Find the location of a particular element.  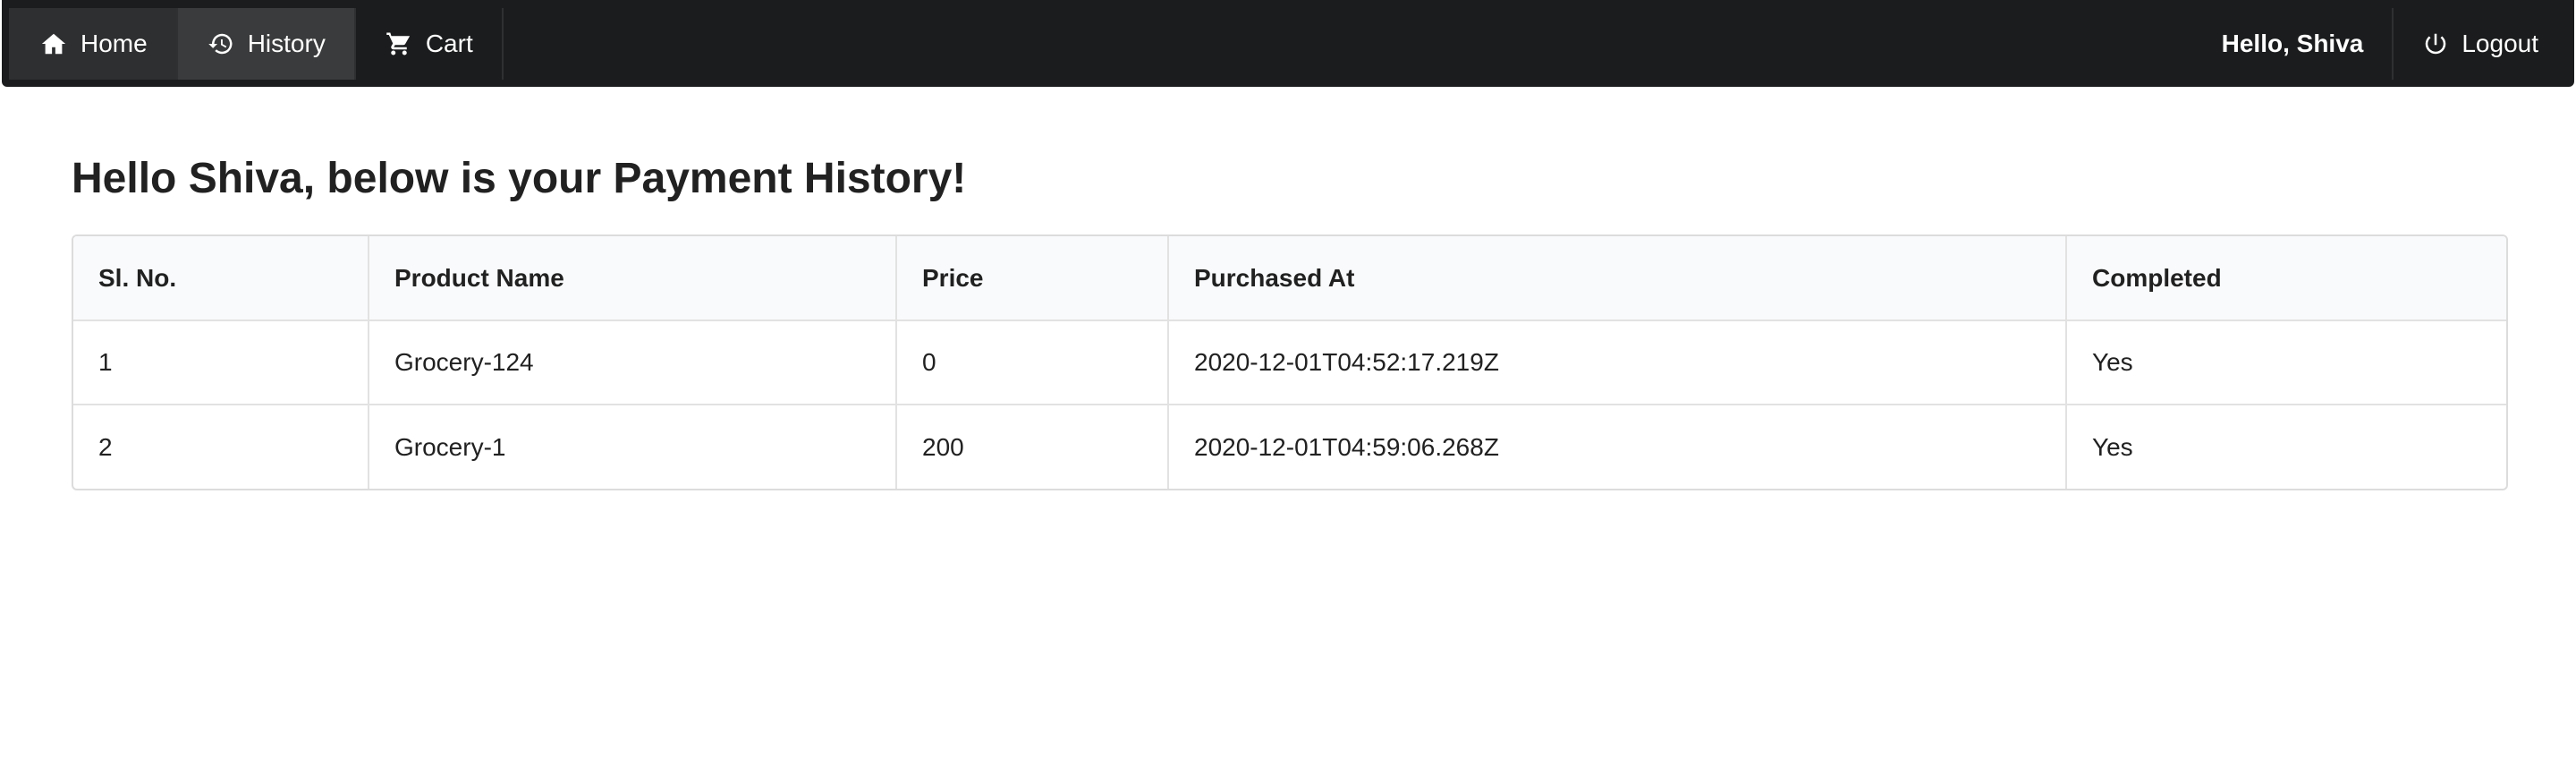

column-header-price: Price is located at coordinates (1031, 278).